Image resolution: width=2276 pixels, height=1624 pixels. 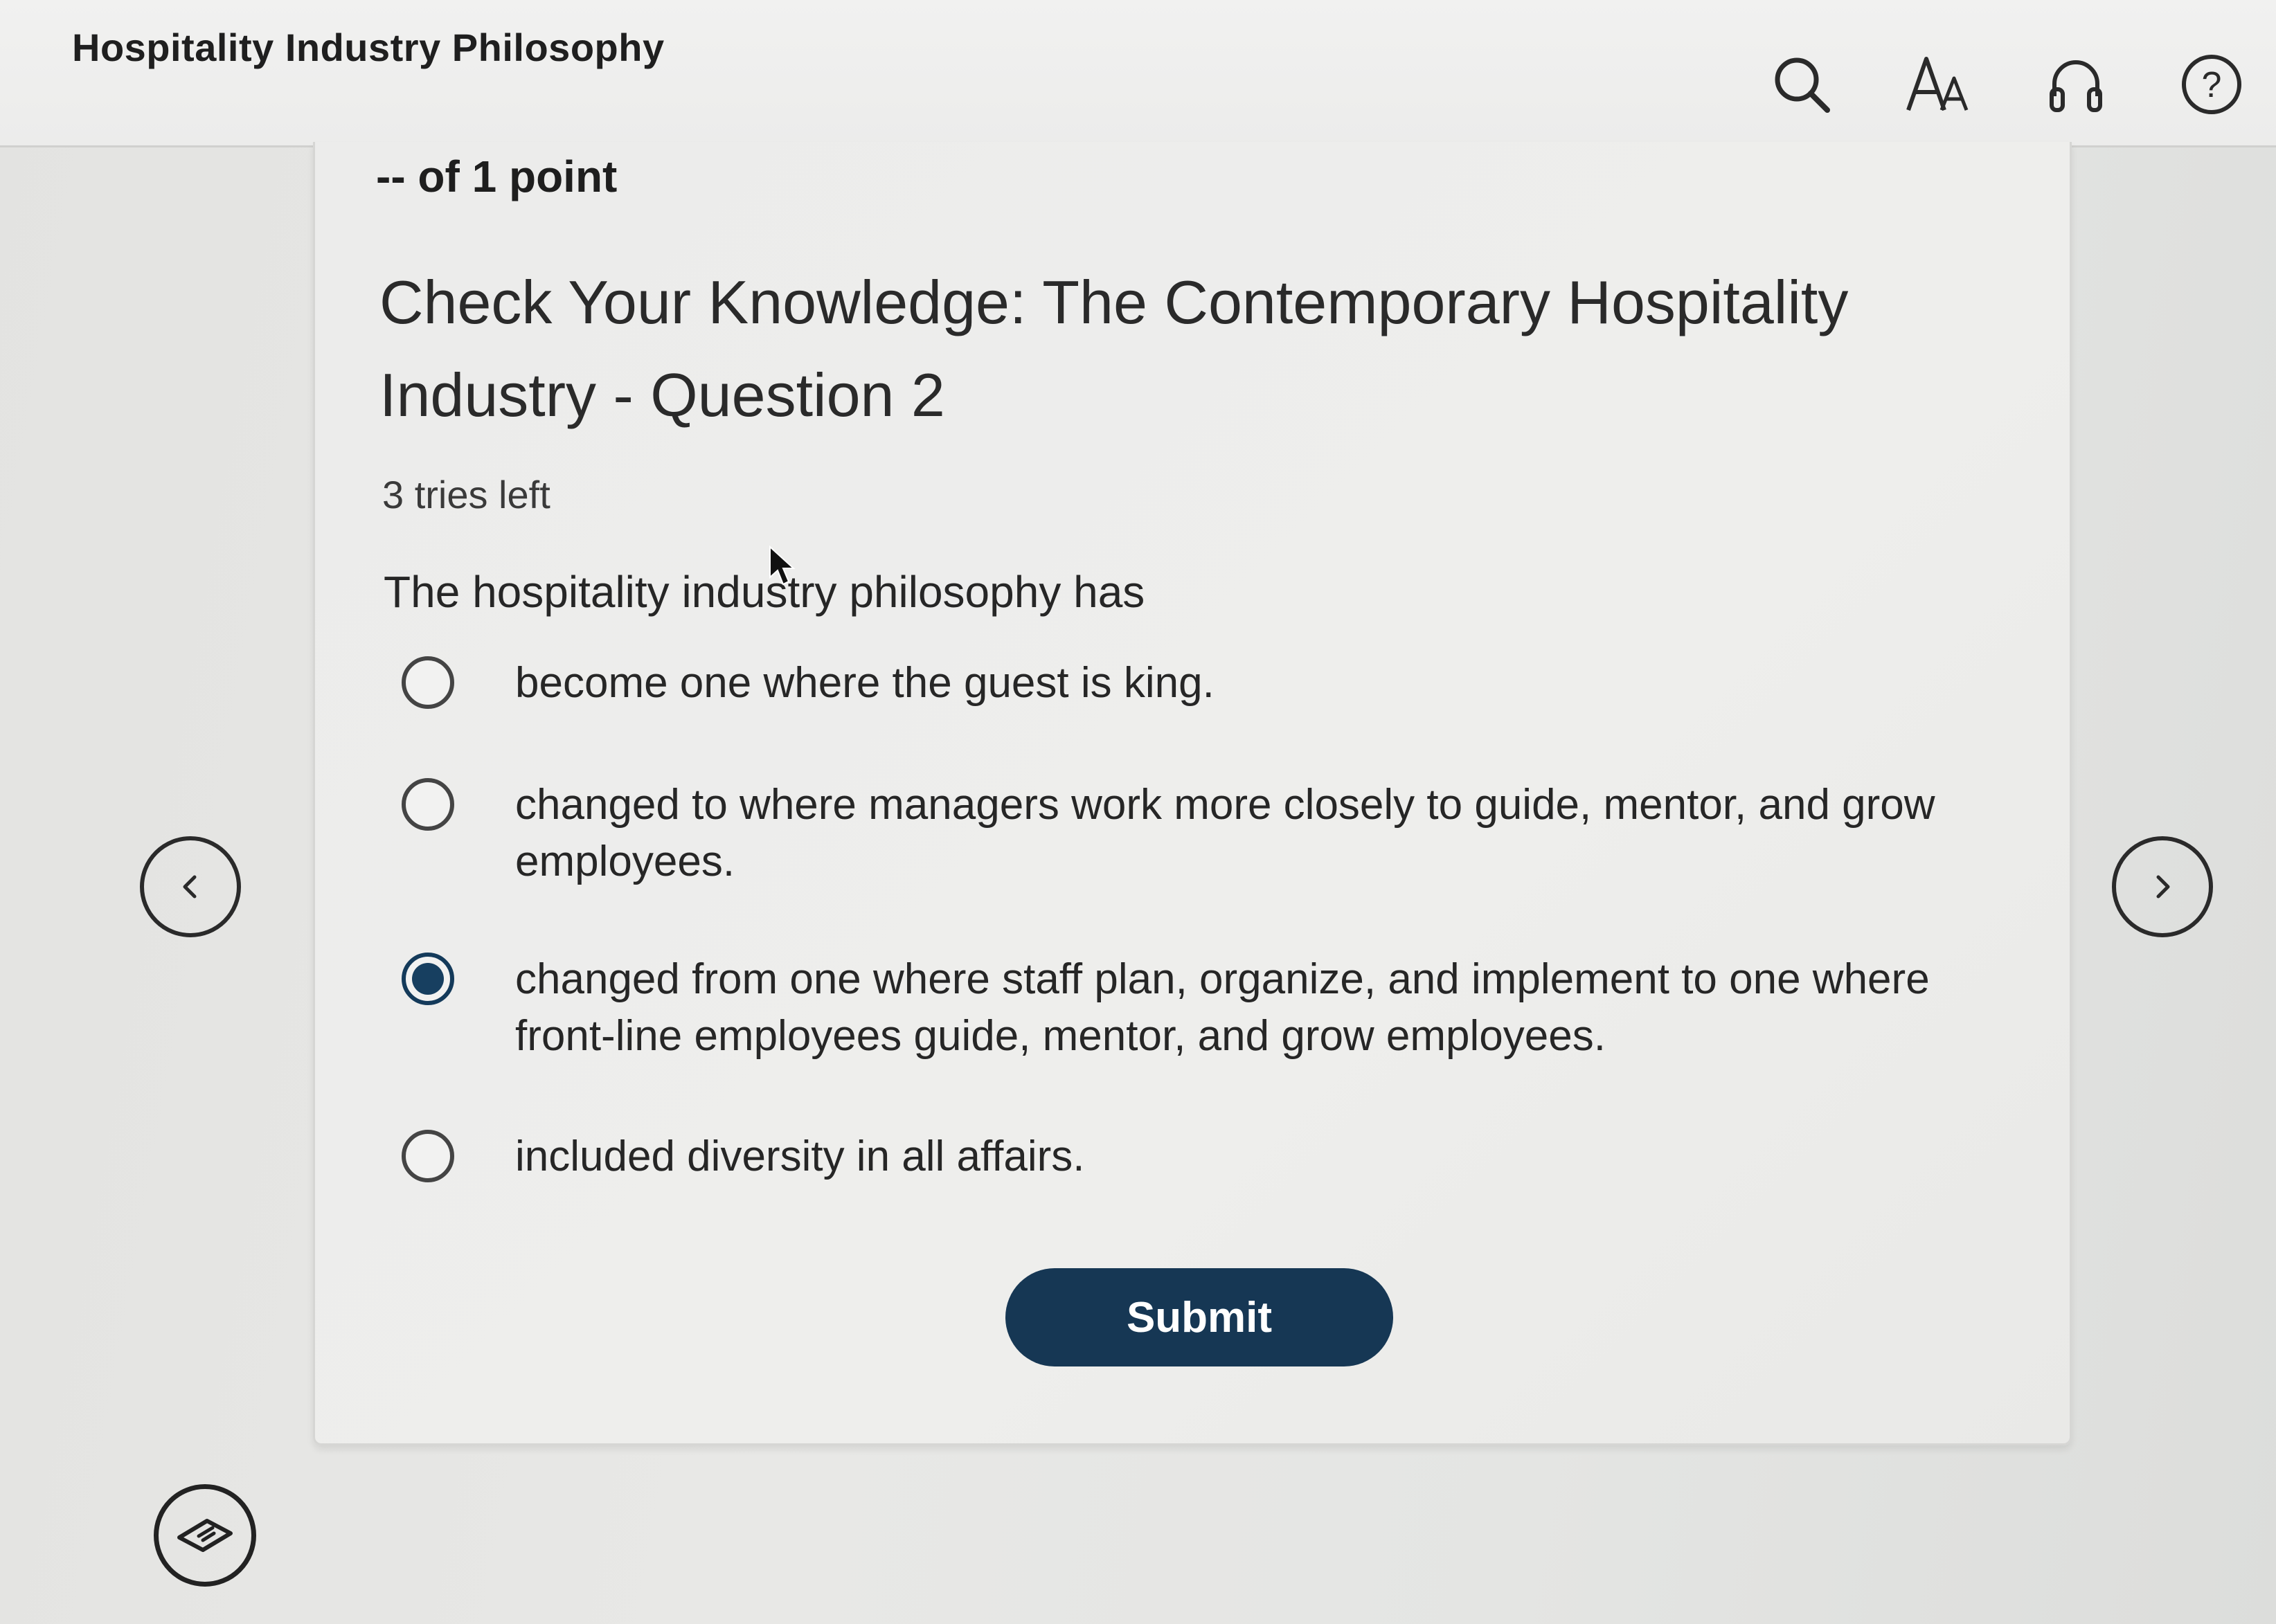 I want to click on next-button, so click(x=2162, y=886).